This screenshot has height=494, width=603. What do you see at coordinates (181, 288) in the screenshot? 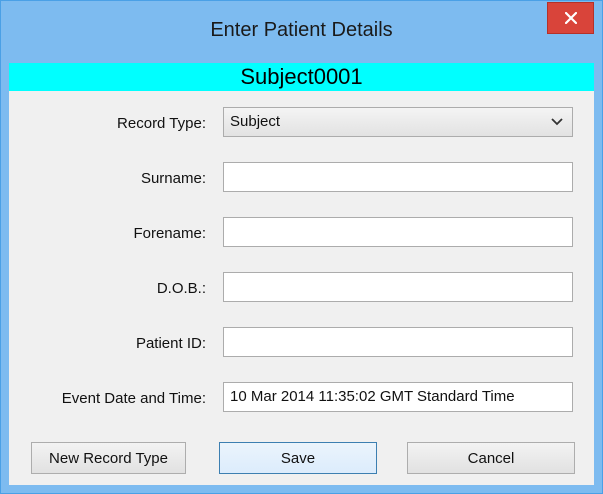
I see `dob-label: D.O.B.:` at bounding box center [181, 288].